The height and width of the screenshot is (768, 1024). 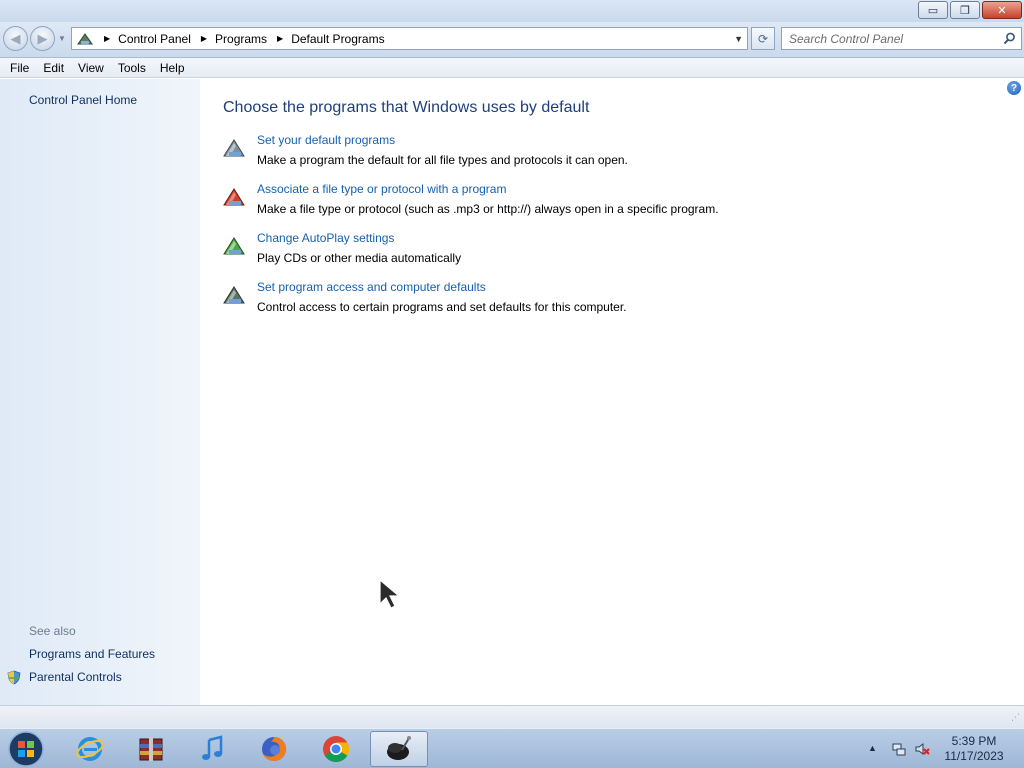 What do you see at coordinates (359, 258) in the screenshot?
I see `task-description: Play CDs or other media automatically` at bounding box center [359, 258].